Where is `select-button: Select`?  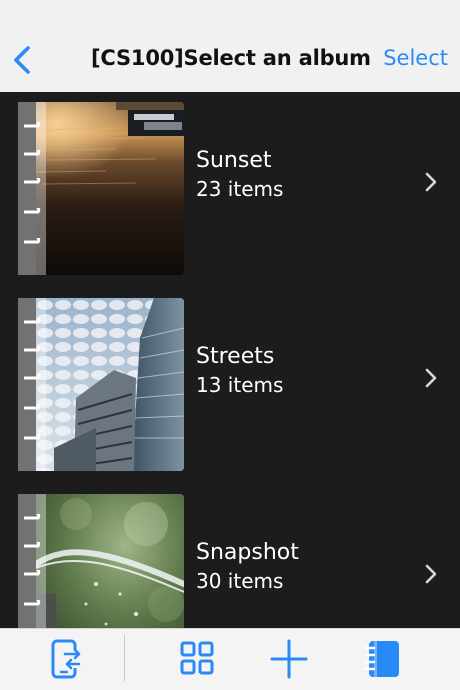 select-button: Select is located at coordinates (415, 58).